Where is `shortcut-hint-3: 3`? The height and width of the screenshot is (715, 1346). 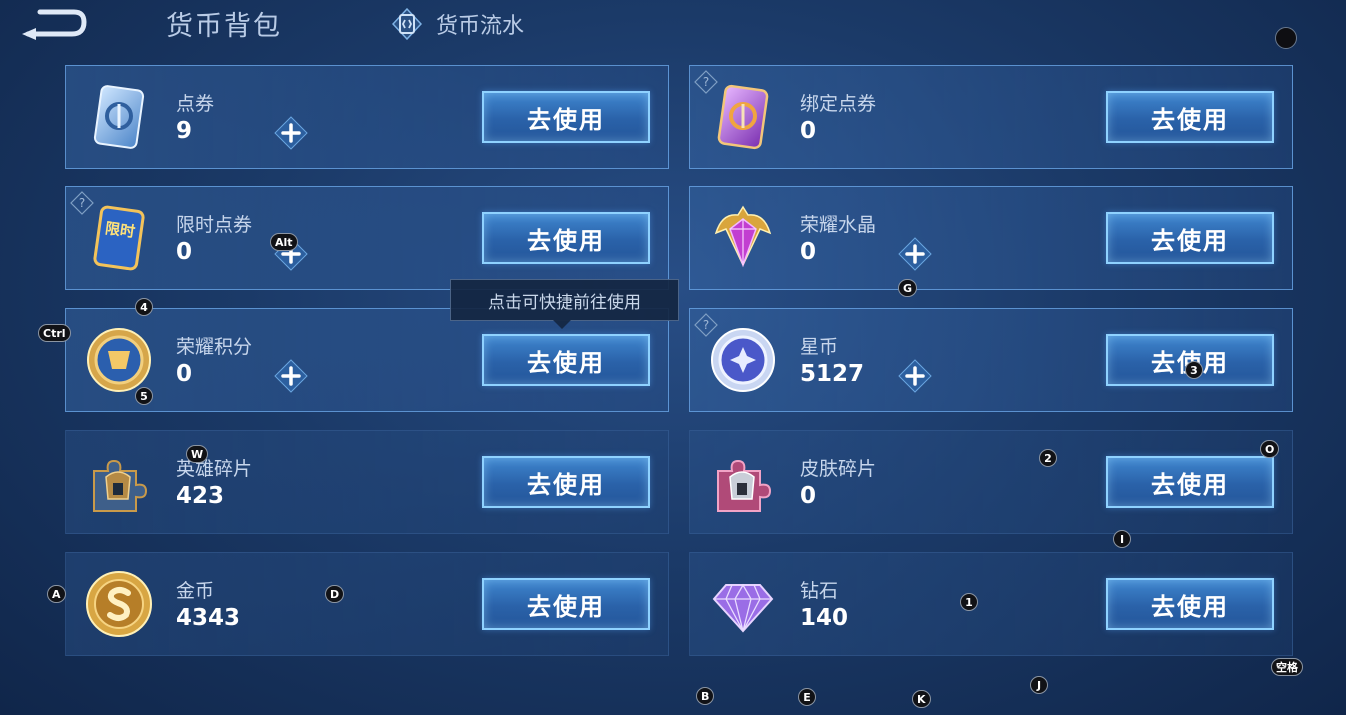 shortcut-hint-3: 3 is located at coordinates (1194, 370).